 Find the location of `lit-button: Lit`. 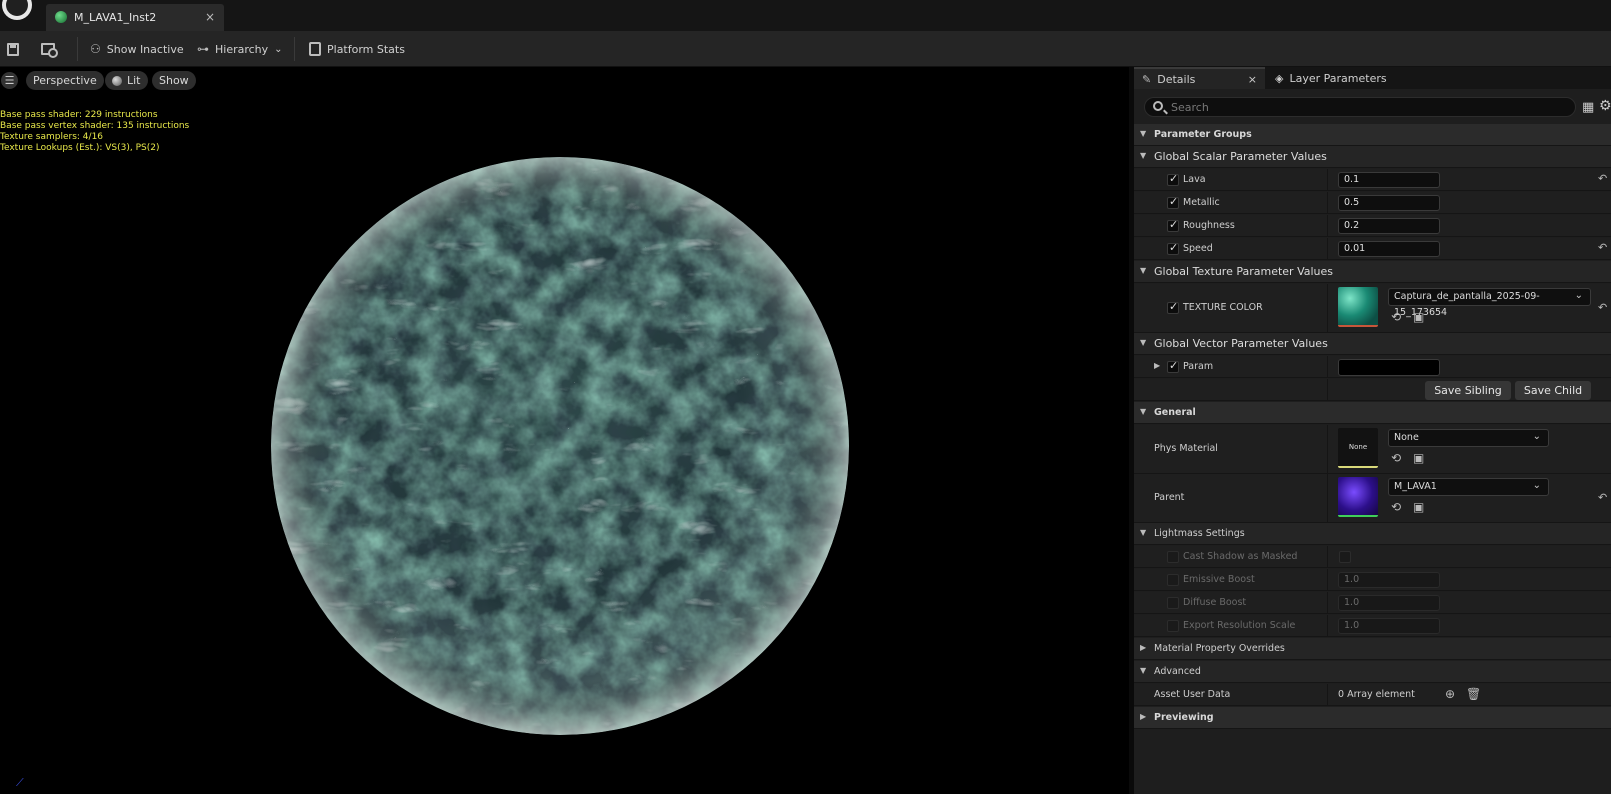

lit-button: Lit is located at coordinates (126, 80).